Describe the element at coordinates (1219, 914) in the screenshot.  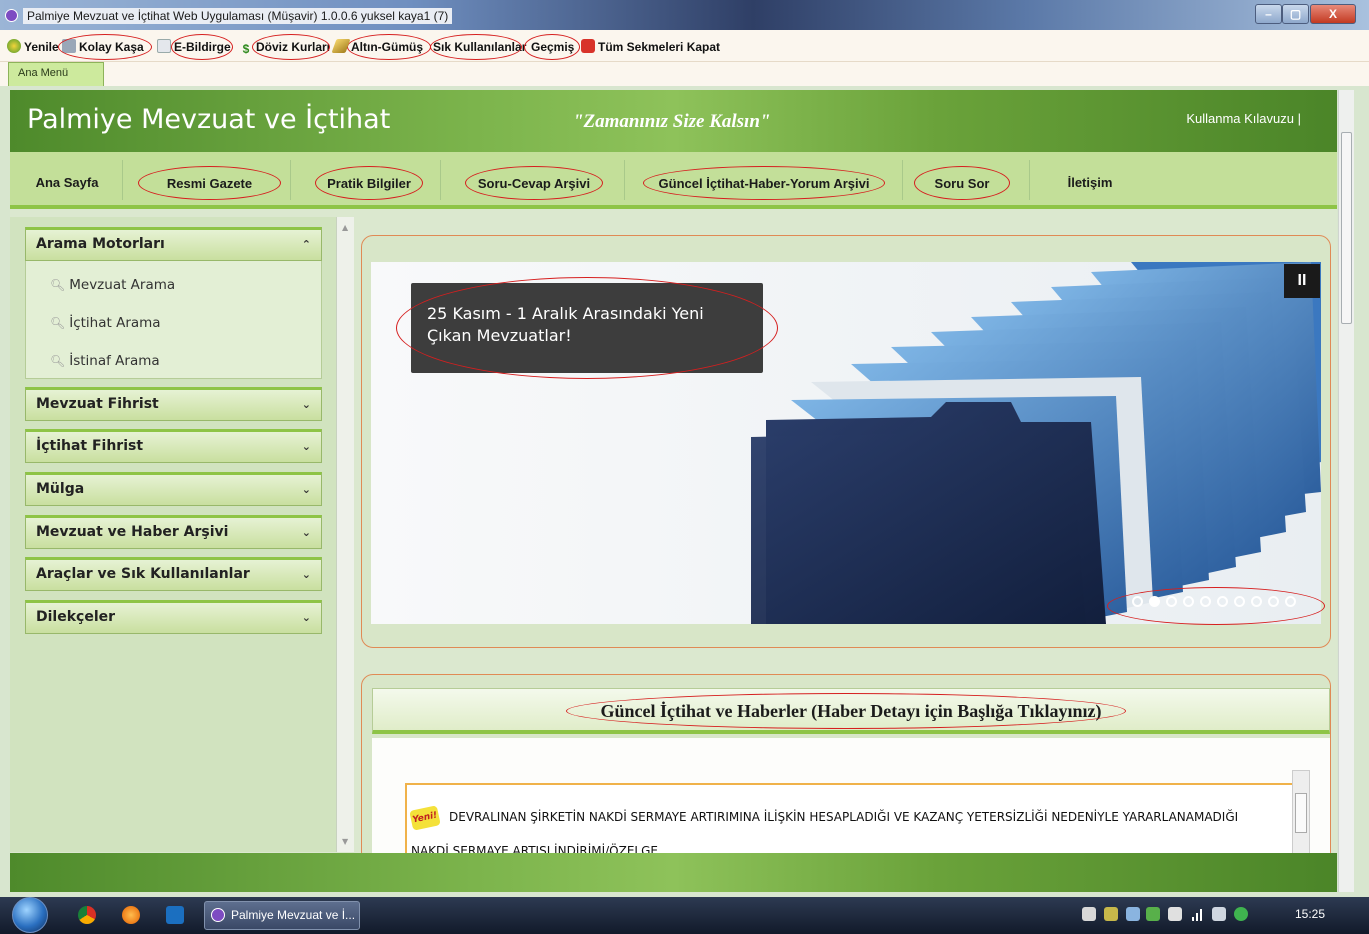
I see `speaker-icon` at that location.